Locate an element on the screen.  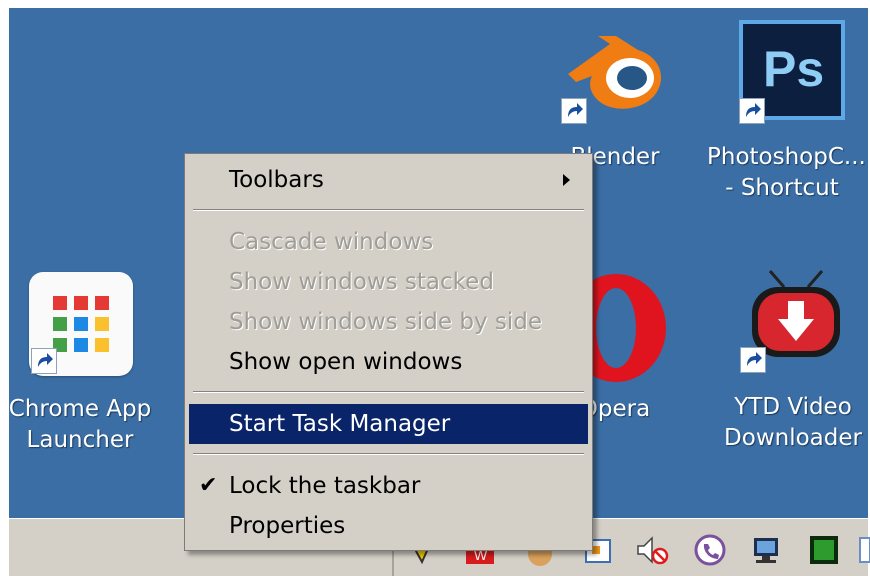
menu-item-label: Show open windows is located at coordinates (346, 362).